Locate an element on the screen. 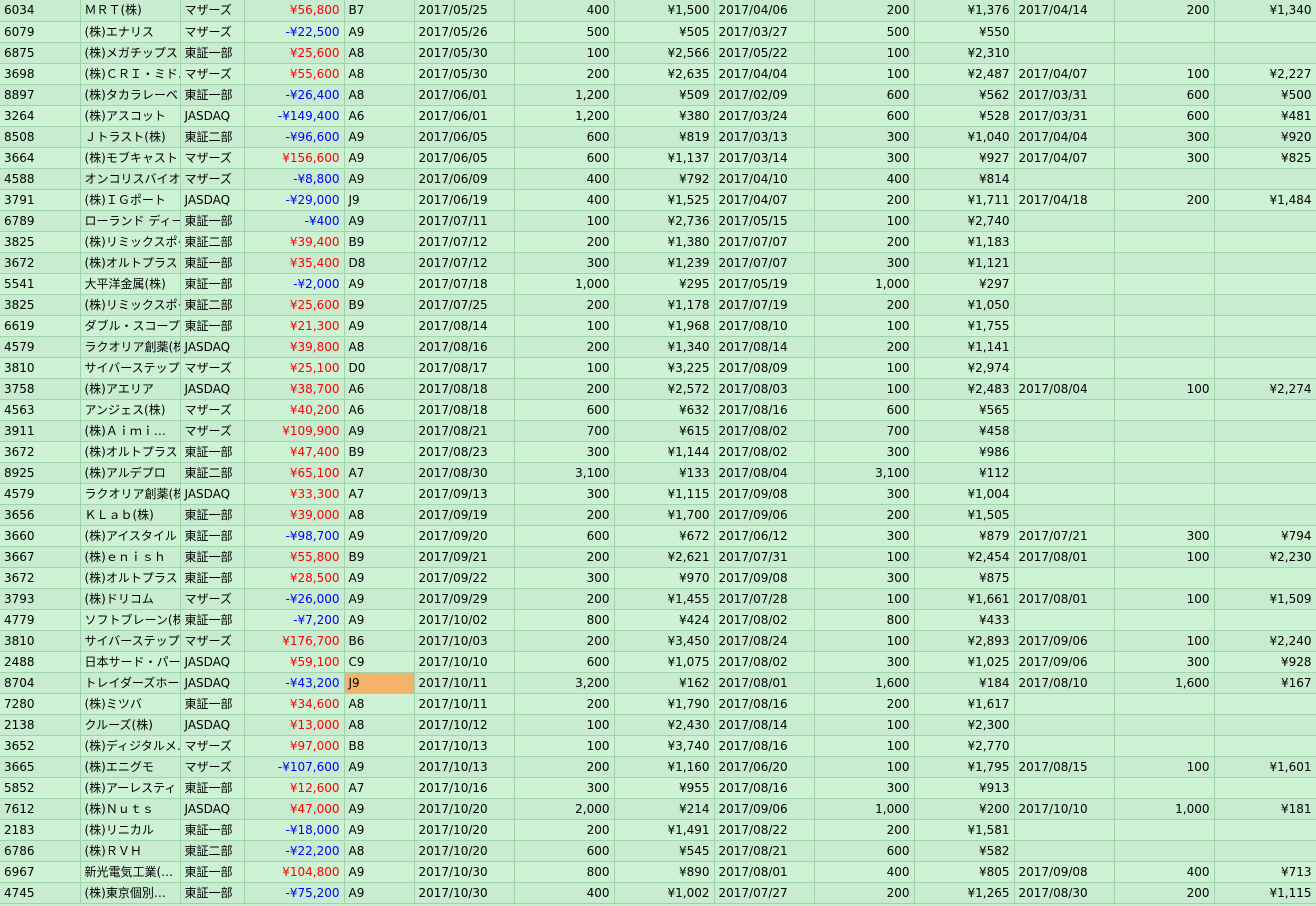  buy1-date-cell: 2017/03/13 is located at coordinates (764, 137).